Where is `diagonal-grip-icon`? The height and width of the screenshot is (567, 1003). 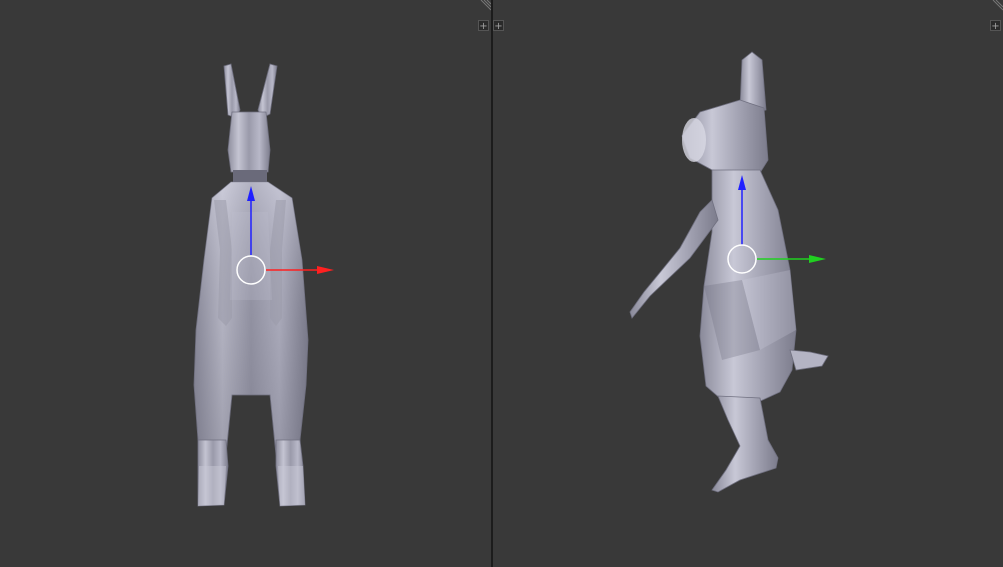 diagonal-grip-icon is located at coordinates (484, 7).